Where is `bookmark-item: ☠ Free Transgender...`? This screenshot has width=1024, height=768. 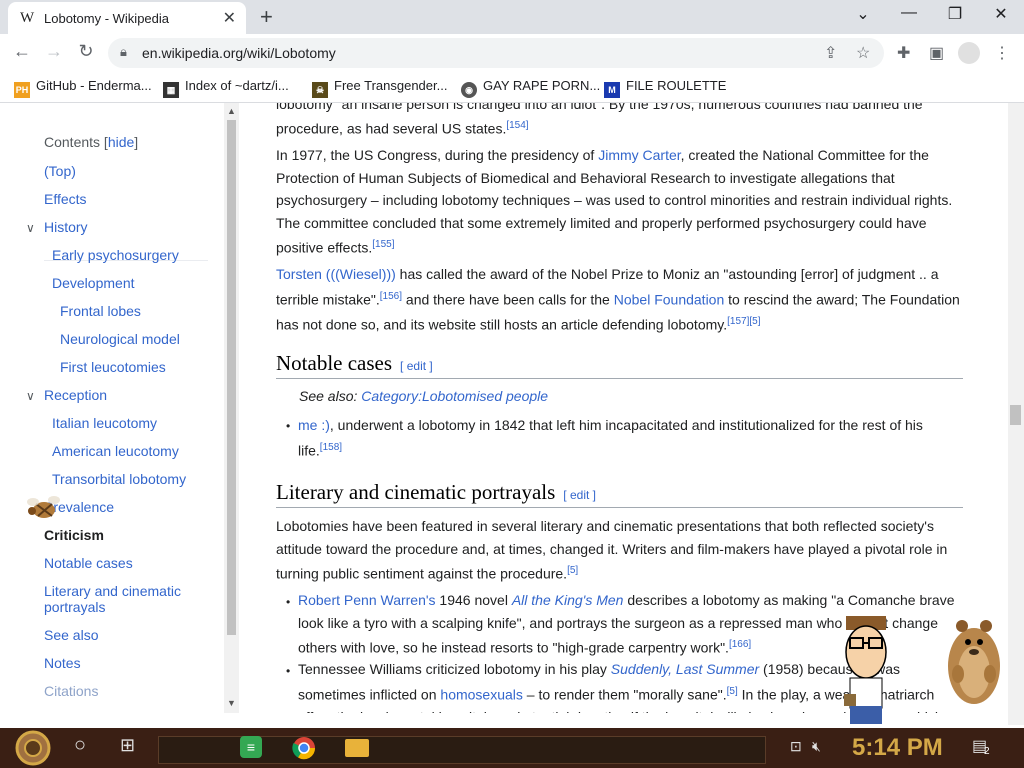 bookmark-item: ☠ Free Transgender... is located at coordinates (379, 88).